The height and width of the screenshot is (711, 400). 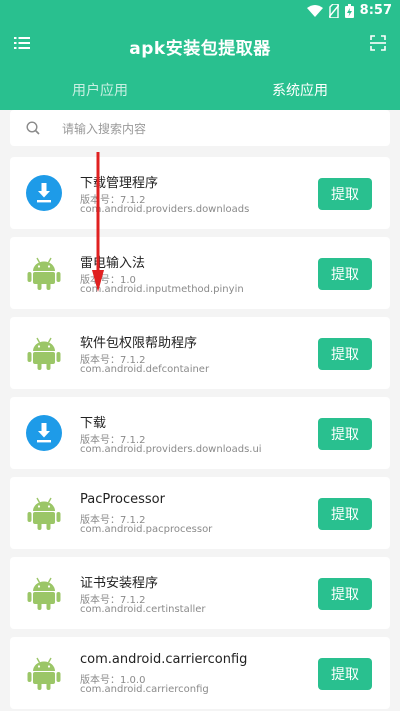 I want to click on search-placeholder: 请输入搜索内容, so click(x=104, y=129).